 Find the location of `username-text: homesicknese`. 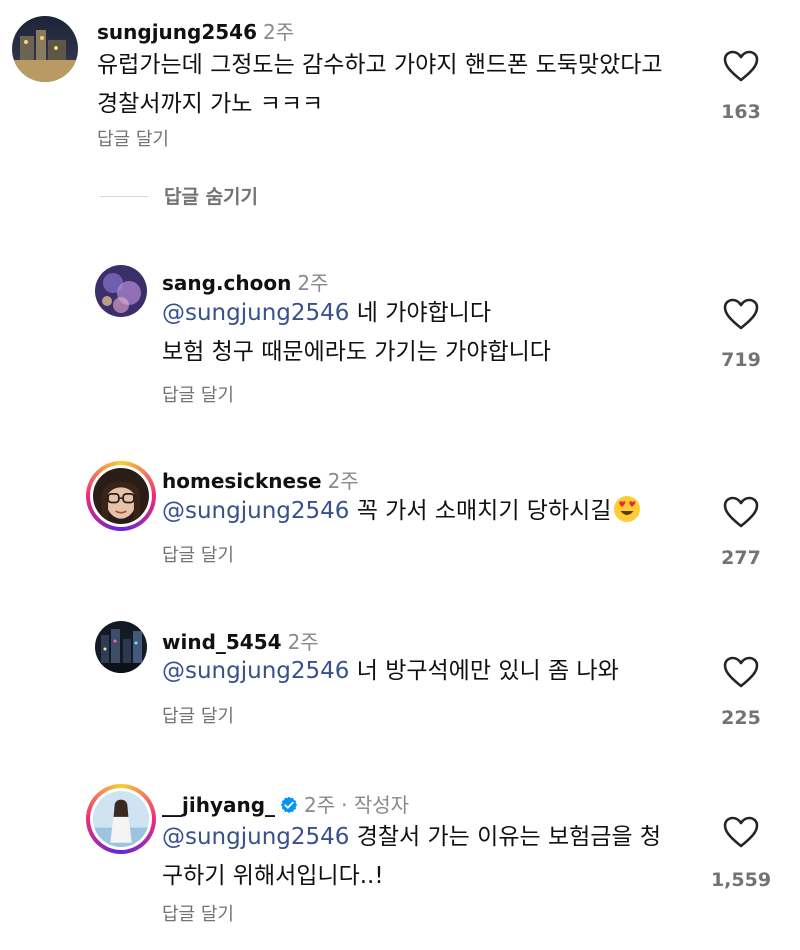

username-text: homesicknese is located at coordinates (242, 481).